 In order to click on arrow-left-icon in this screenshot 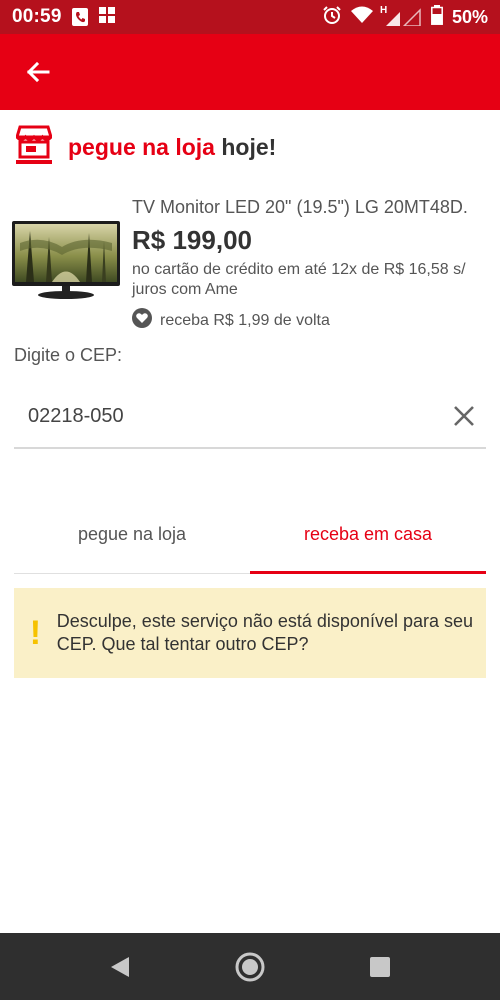, I will do `click(38, 72)`.